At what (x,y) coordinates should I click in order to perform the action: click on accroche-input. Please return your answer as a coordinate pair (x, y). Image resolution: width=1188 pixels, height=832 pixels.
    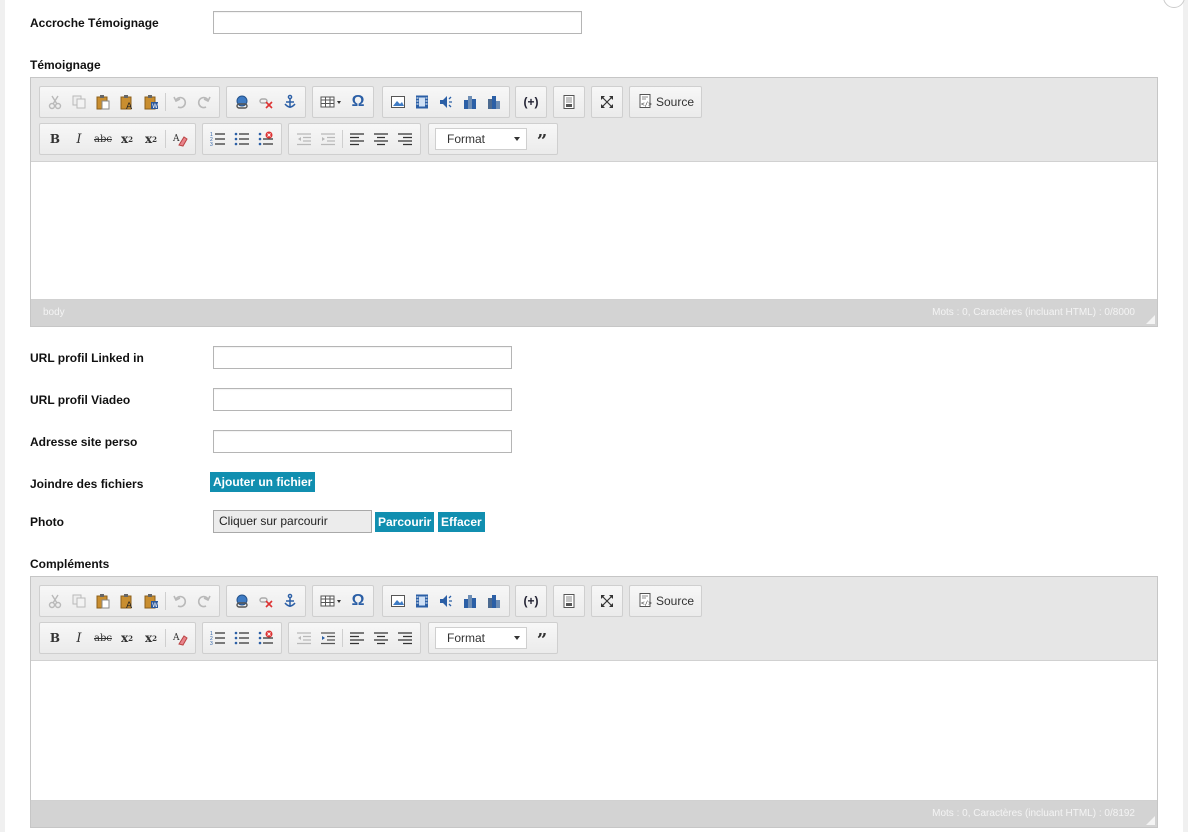
    Looking at the image, I should click on (397, 22).